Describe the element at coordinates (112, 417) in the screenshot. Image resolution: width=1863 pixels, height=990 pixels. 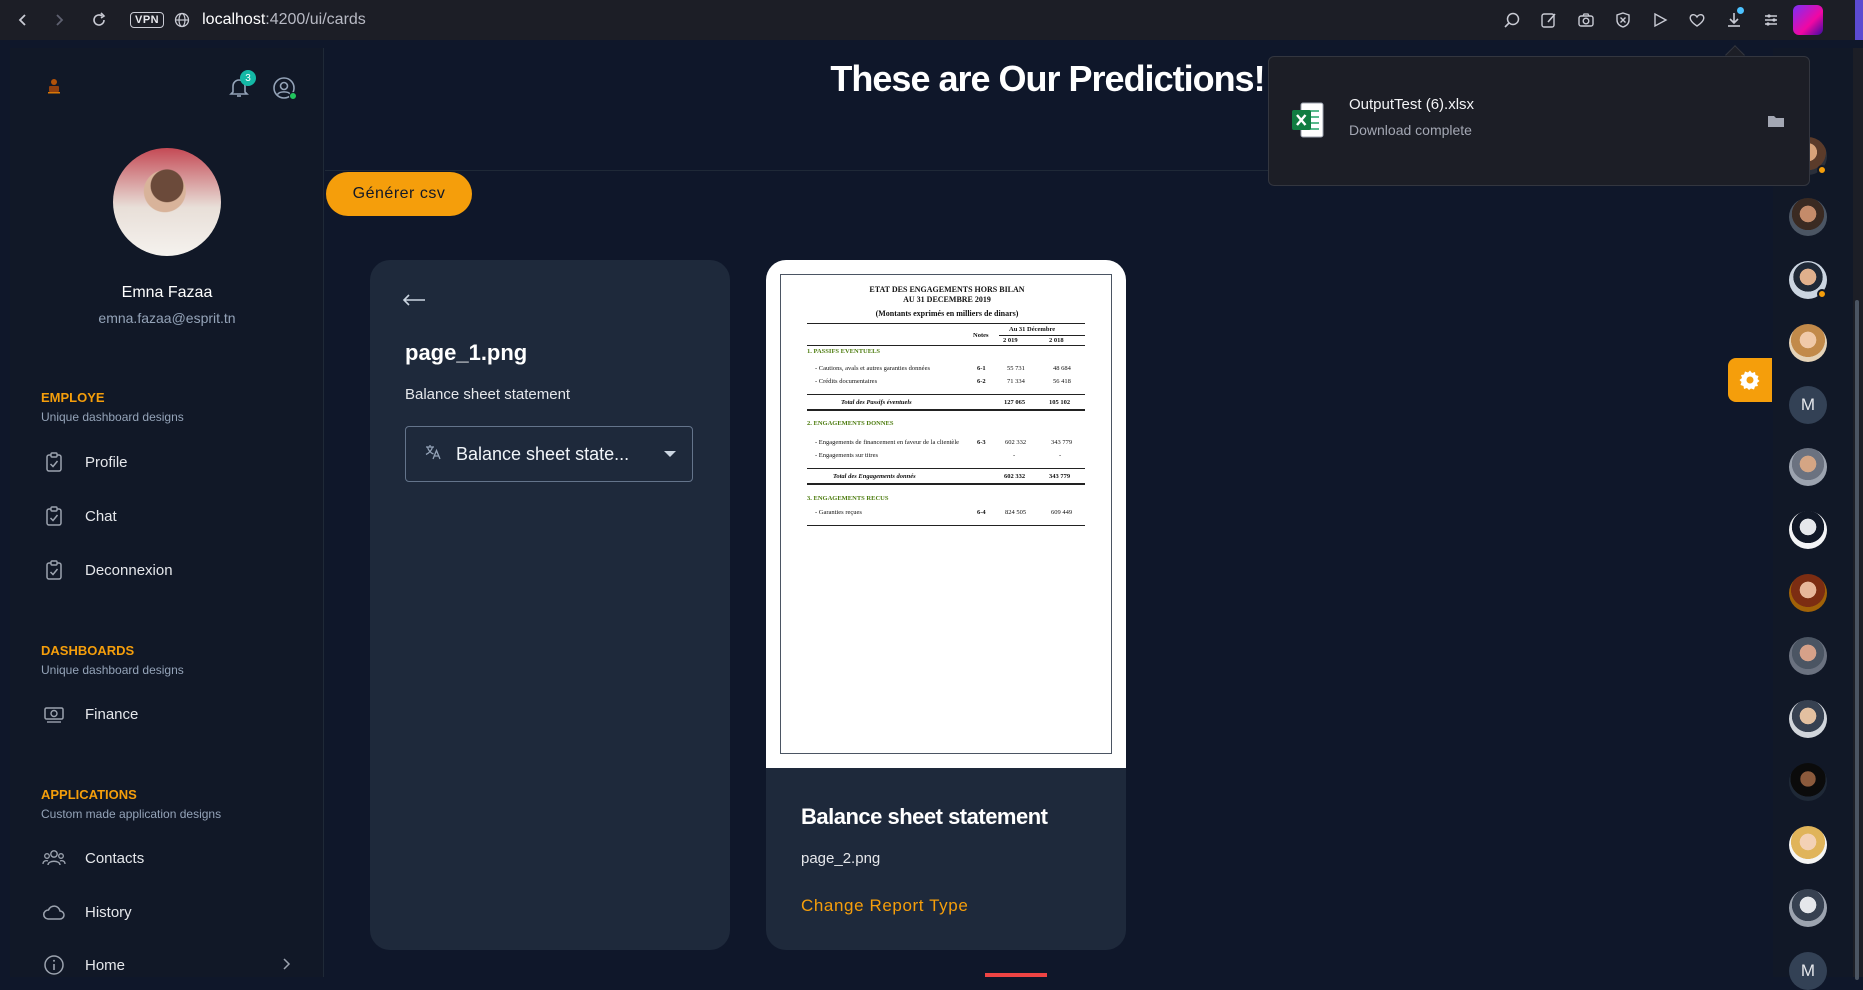
I see `section-subtitle-employe: Unique dashboard designs` at that location.